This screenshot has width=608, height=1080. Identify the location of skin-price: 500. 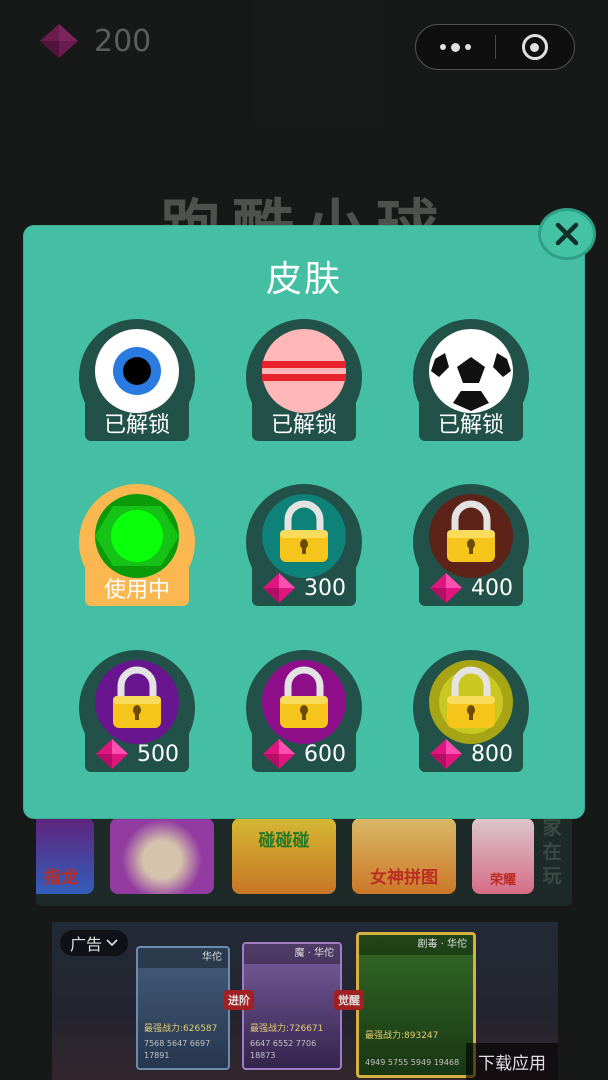
(137, 754).